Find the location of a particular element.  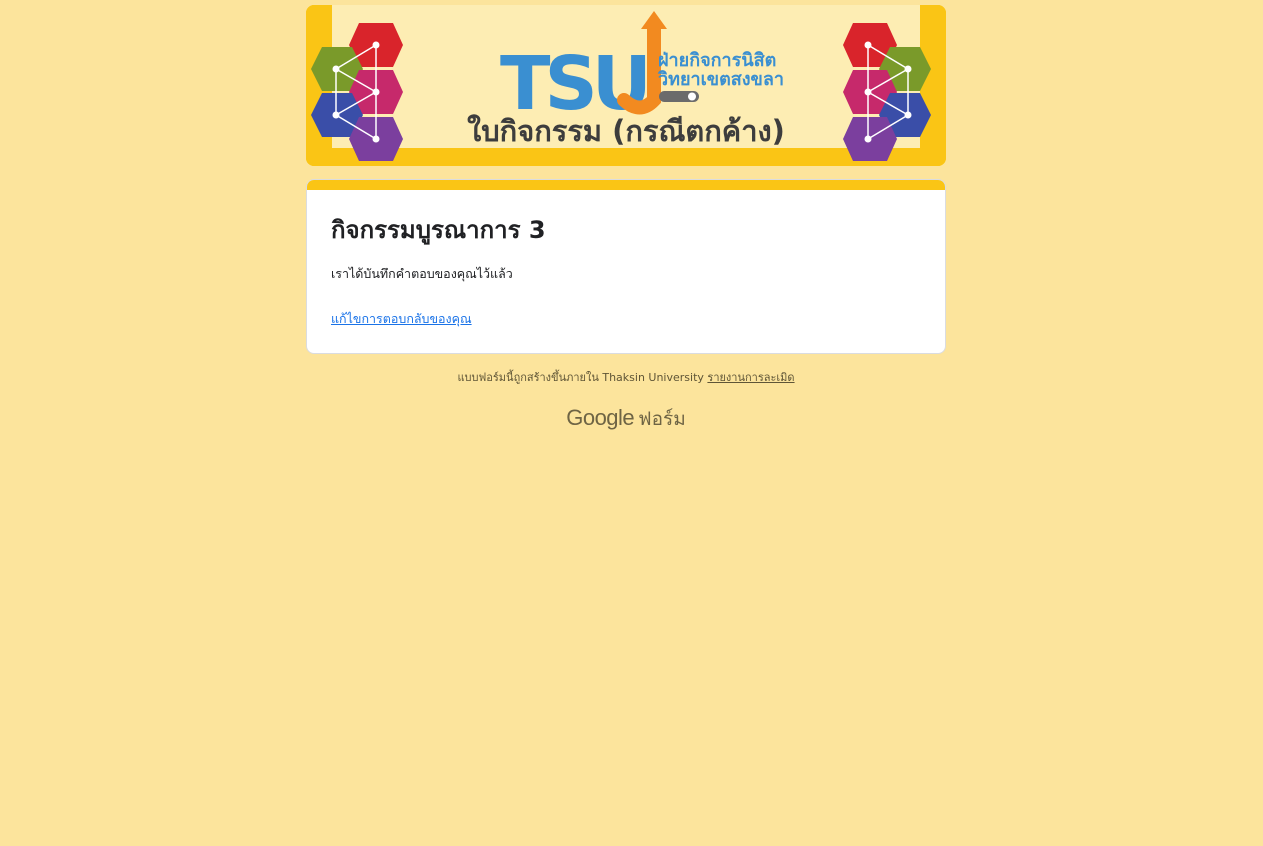

google-forms-logo: Google ฟอร์ม is located at coordinates (626, 418).